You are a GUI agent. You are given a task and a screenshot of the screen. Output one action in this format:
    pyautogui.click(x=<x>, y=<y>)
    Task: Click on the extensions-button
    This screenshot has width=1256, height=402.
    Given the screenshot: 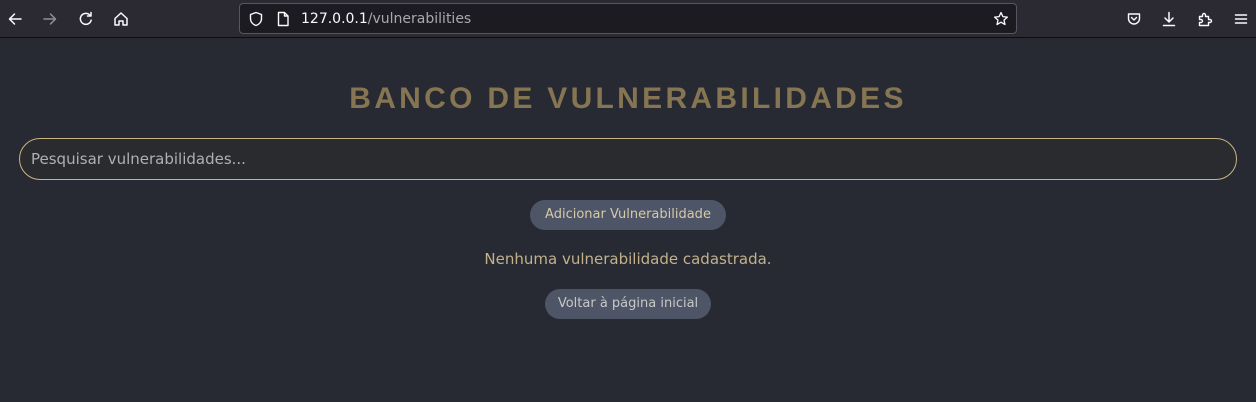 What is the action you would take?
    pyautogui.click(x=1205, y=19)
    